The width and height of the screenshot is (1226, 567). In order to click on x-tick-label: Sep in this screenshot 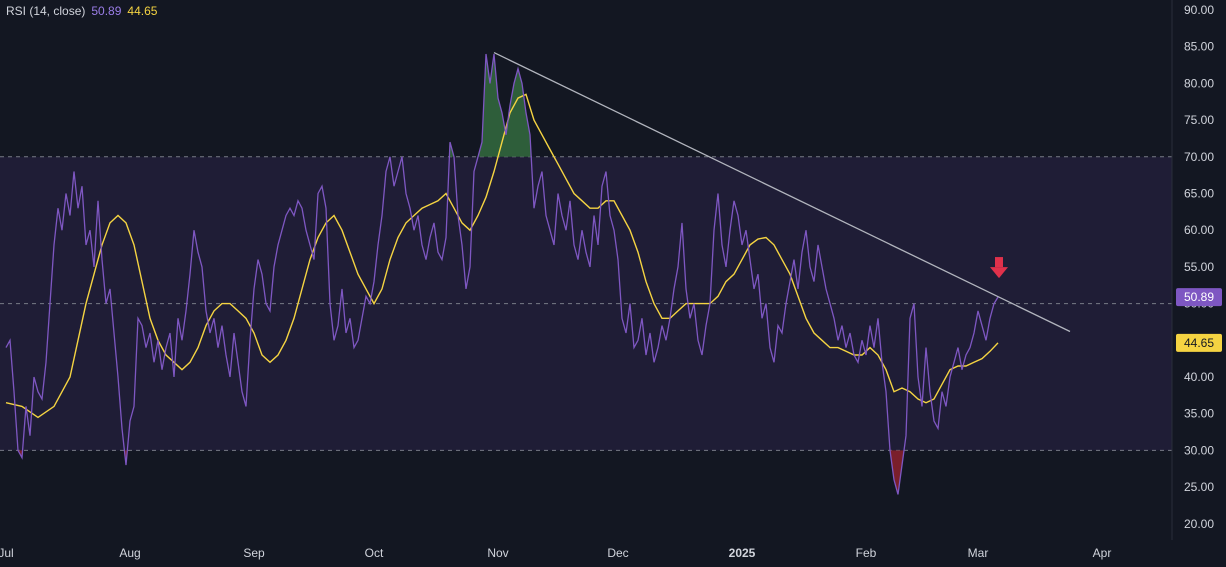, I will do `click(254, 553)`.